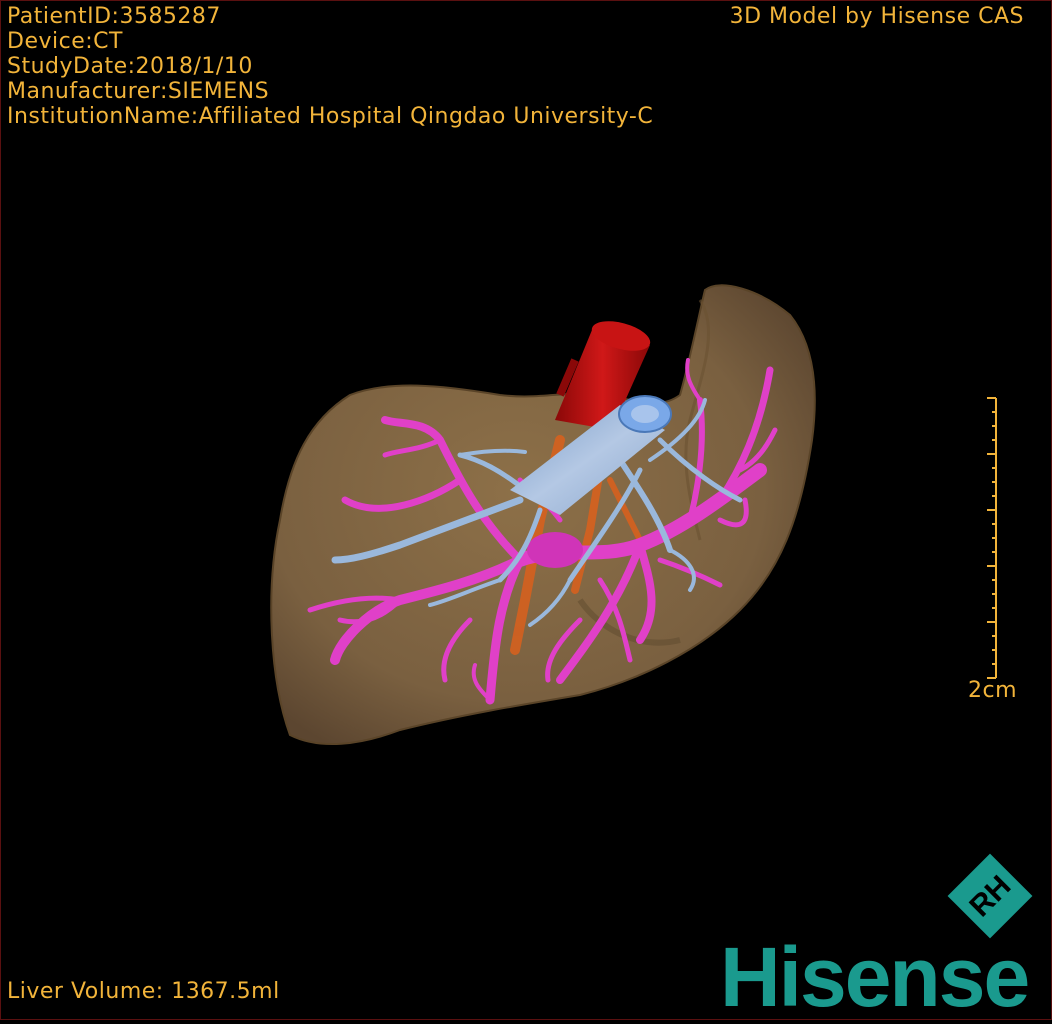 This screenshot has width=1052, height=1024. I want to click on scale-bar-label: 2cm, so click(993, 690).